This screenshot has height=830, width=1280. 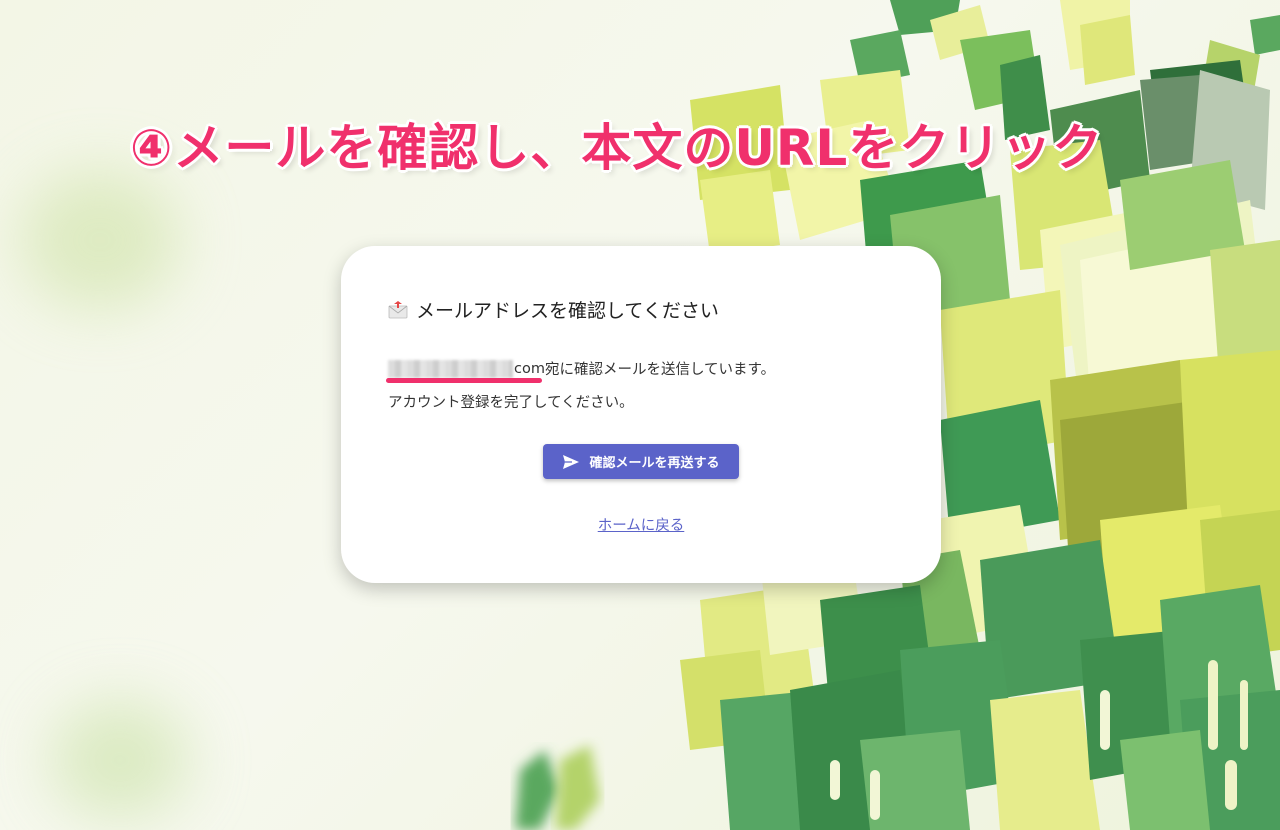 I want to click on card-title-text: メールアドレスを確認してください, so click(x=567, y=311).